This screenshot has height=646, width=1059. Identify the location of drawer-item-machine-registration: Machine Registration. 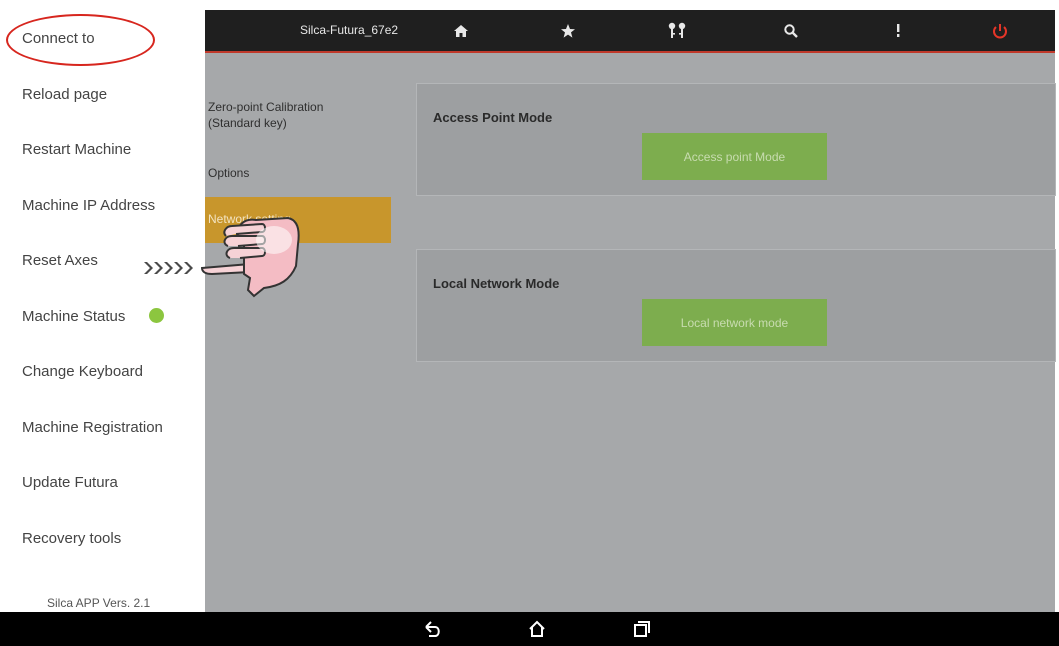
(92, 427).